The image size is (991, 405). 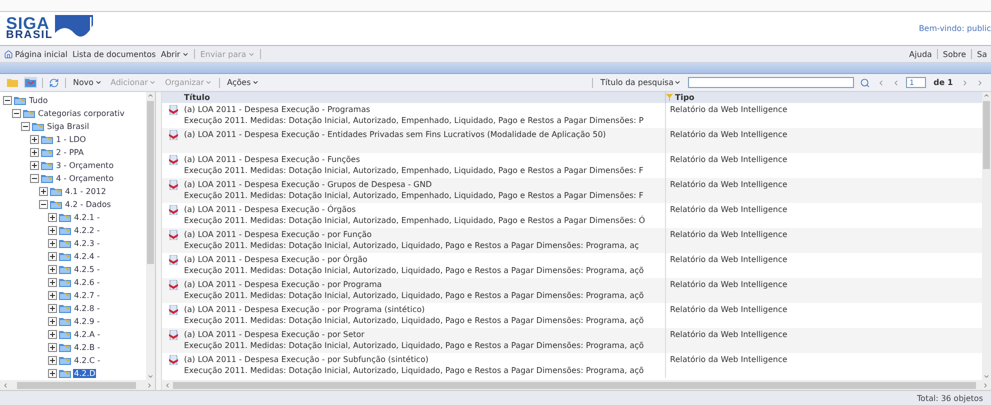 I want to click on search-field, so click(x=771, y=82).